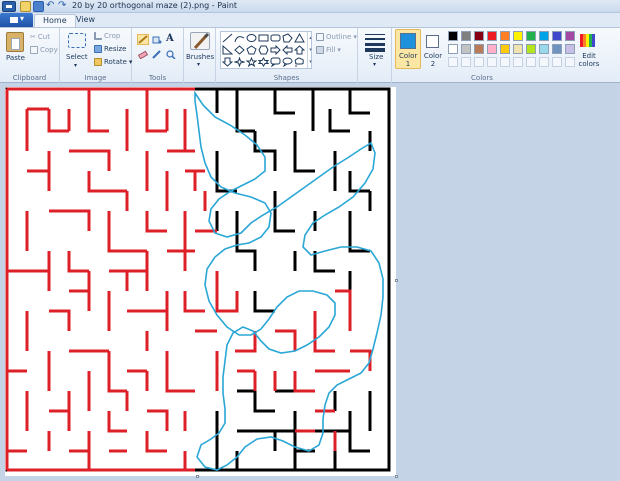  I want to click on rounded-callout-shape, so click(275, 62).